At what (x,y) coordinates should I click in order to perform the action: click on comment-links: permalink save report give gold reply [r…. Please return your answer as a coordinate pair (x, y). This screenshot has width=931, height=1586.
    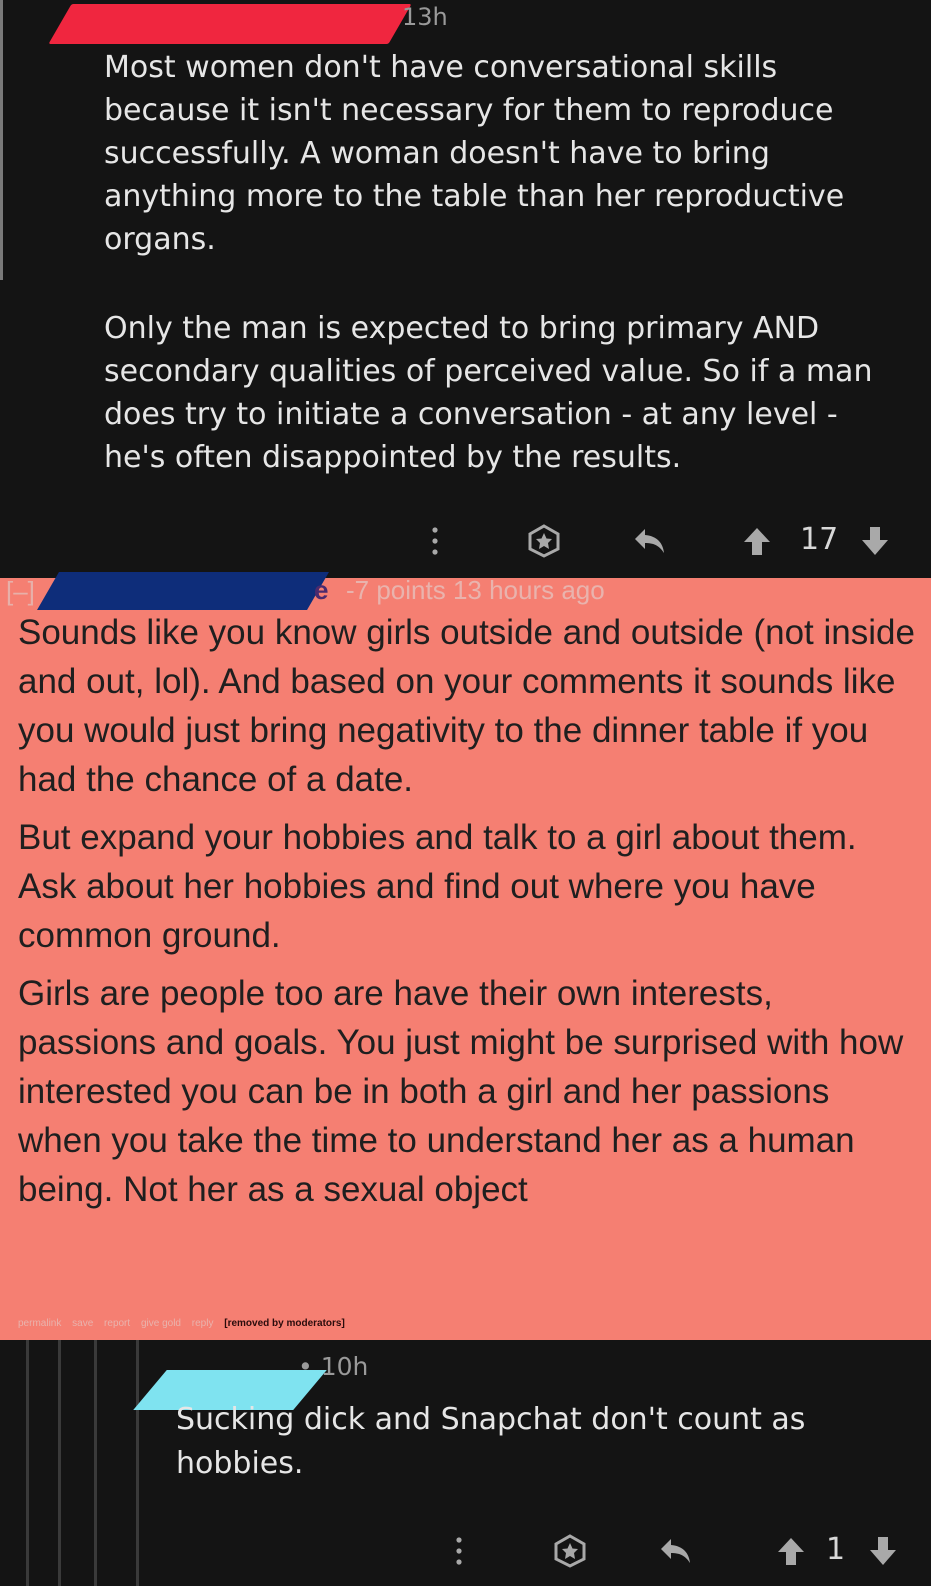
    Looking at the image, I should click on (185, 1323).